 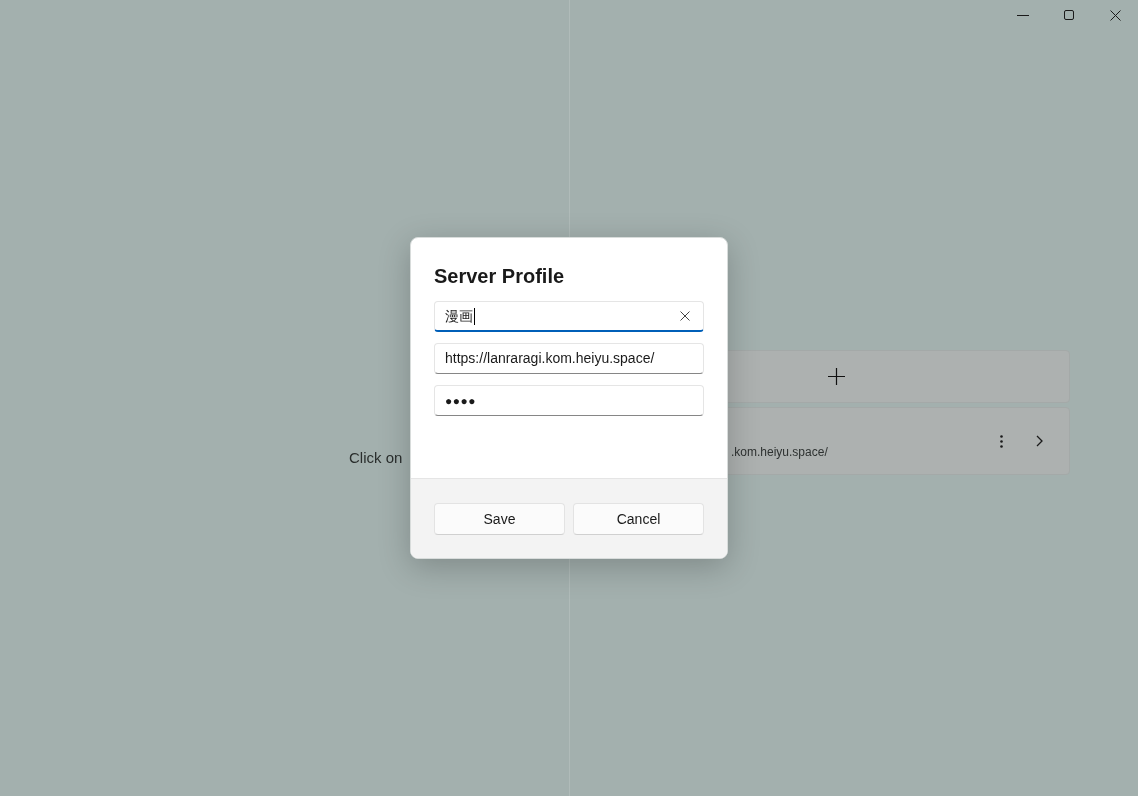 I want to click on text-cursor-icon, so click(x=474, y=316).